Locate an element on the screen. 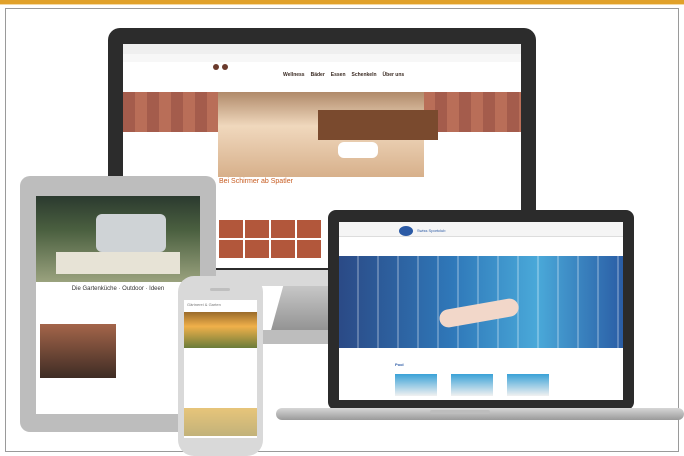 This screenshot has height=456, width=684. site-nav: Wellness Bäder Essen Schenkeln Über uns is located at coordinates (343, 75).